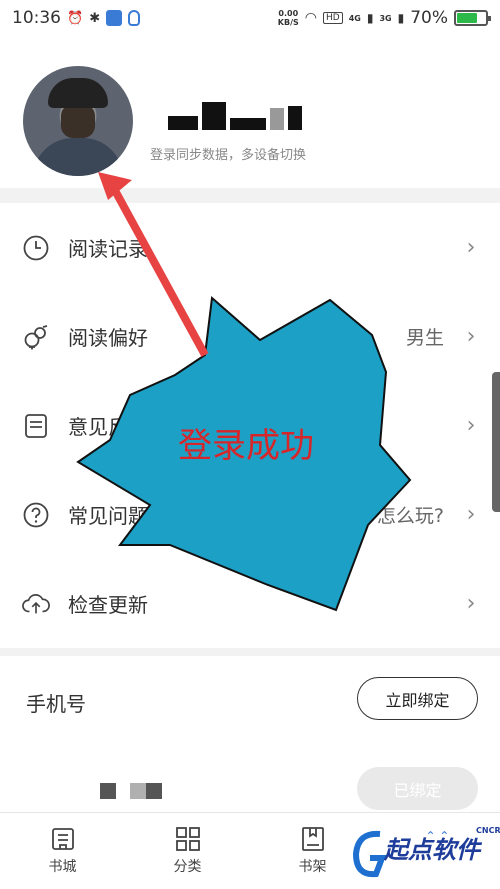 The height and width of the screenshot is (889, 500). I want to click on qq-icon, so click(134, 18).